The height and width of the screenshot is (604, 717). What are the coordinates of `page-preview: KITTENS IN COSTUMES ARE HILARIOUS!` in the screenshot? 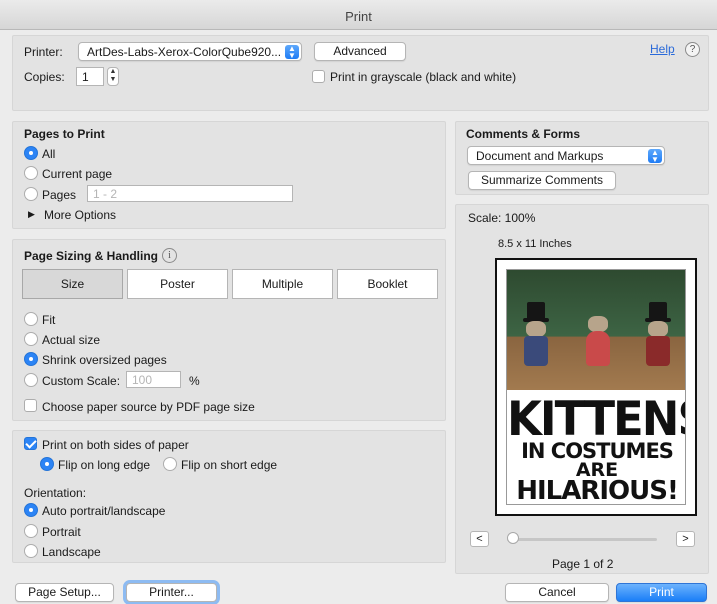 It's located at (596, 387).